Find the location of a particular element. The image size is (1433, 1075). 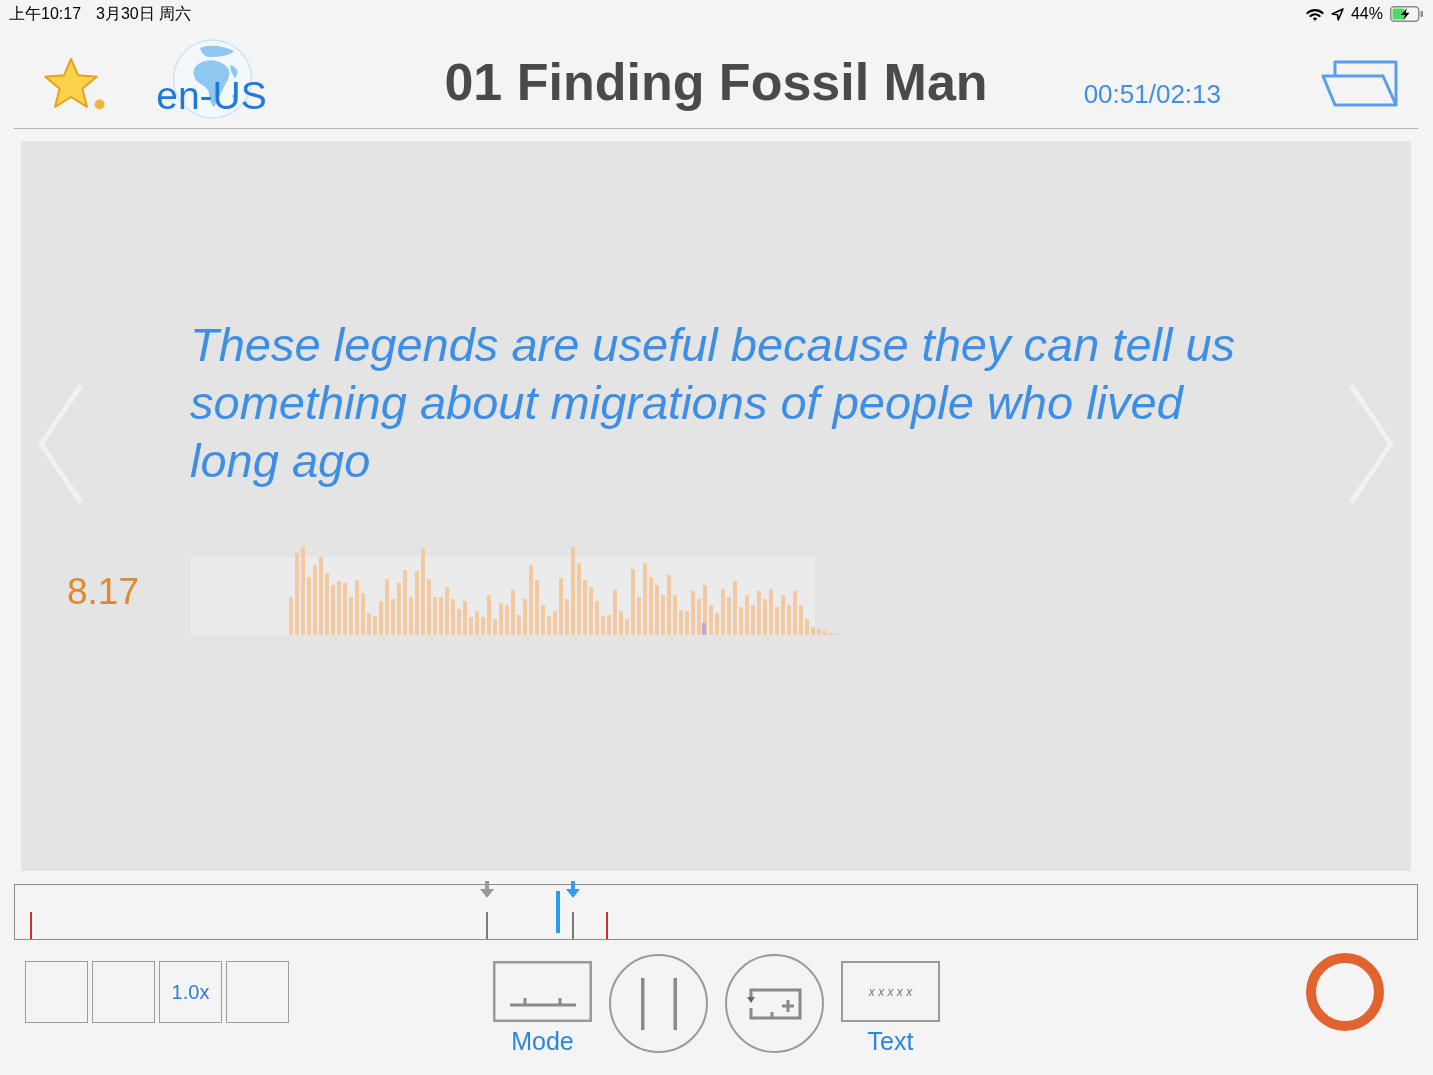

status-time: 上午10:17 is located at coordinates (45, 14).